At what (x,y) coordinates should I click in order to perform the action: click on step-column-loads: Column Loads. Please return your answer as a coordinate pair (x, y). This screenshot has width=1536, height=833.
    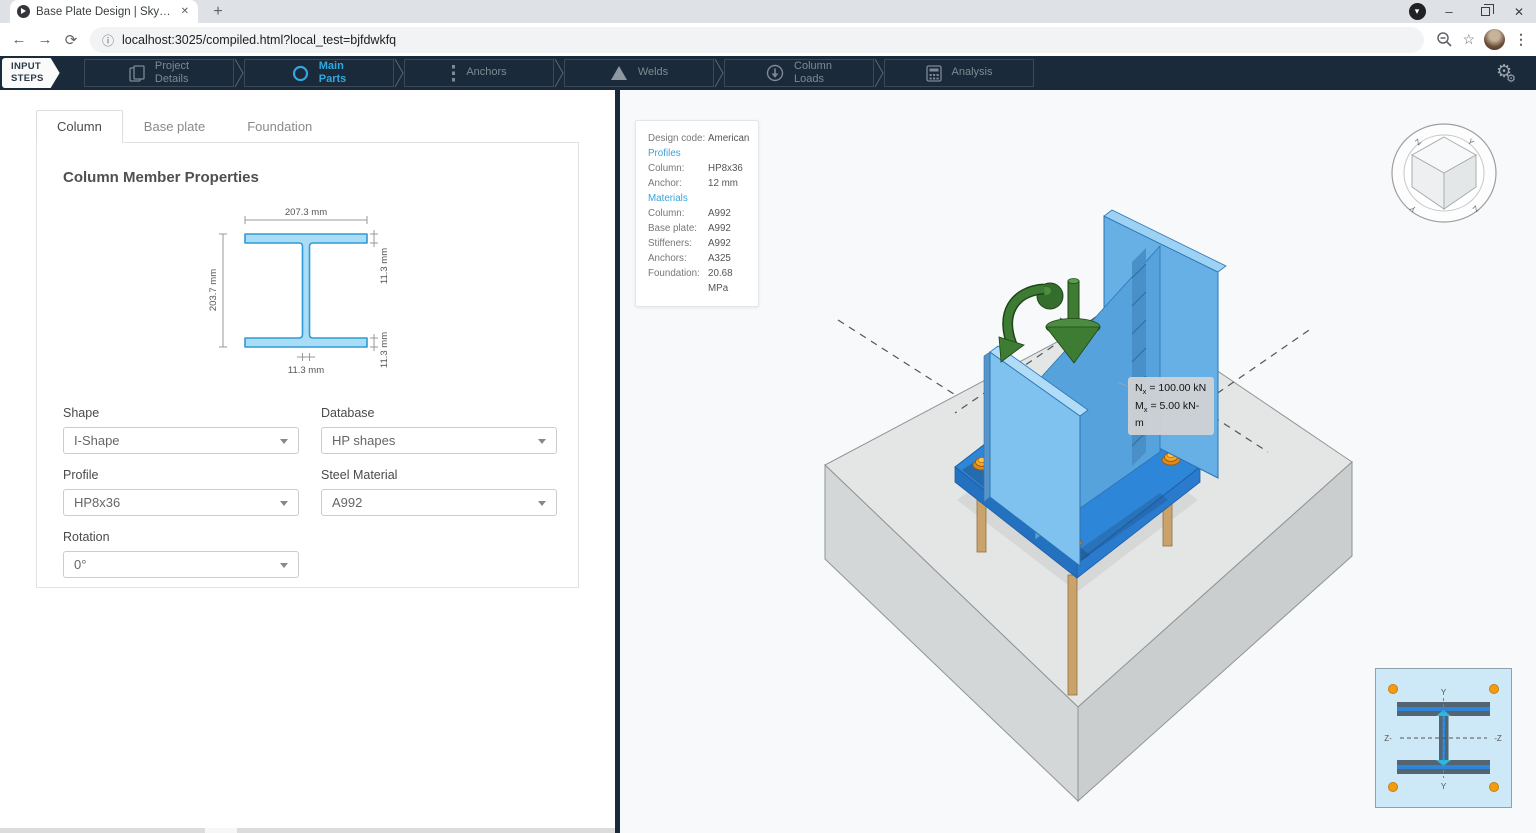
    Looking at the image, I should click on (799, 73).